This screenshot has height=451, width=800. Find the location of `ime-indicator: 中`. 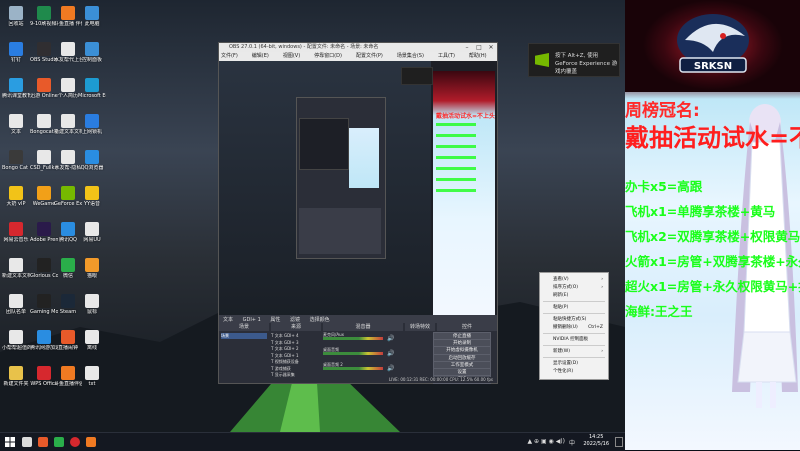

ime-indicator: 中 is located at coordinates (572, 442).